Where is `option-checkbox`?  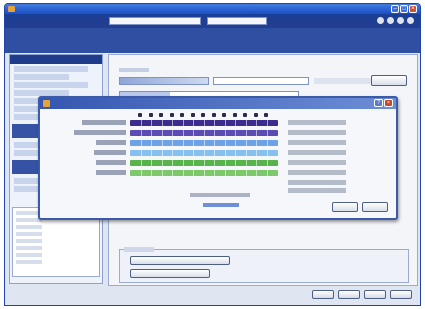
option-checkbox is located at coordinates (344, 81).